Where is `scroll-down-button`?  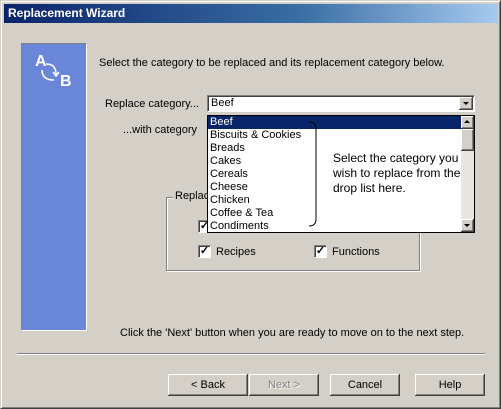 scroll-down-button is located at coordinates (467, 225).